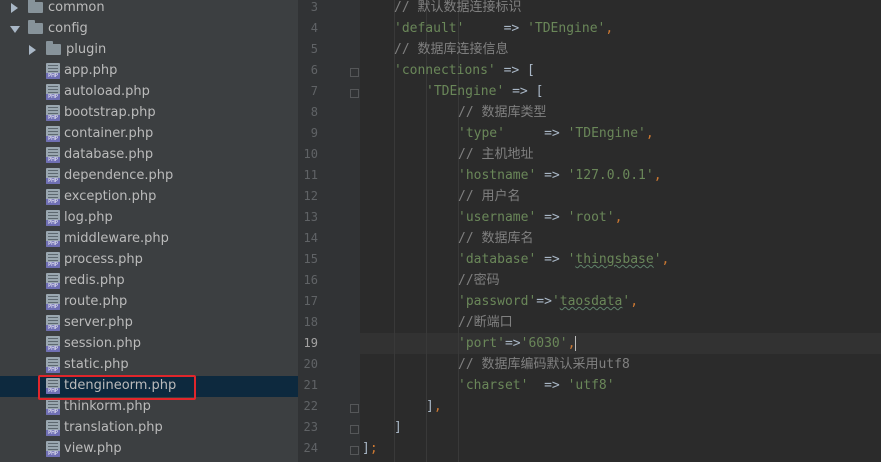  What do you see at coordinates (560, 175) in the screenshot?
I see `code-line: 'hostname' => '127.0.0.1',` at bounding box center [560, 175].